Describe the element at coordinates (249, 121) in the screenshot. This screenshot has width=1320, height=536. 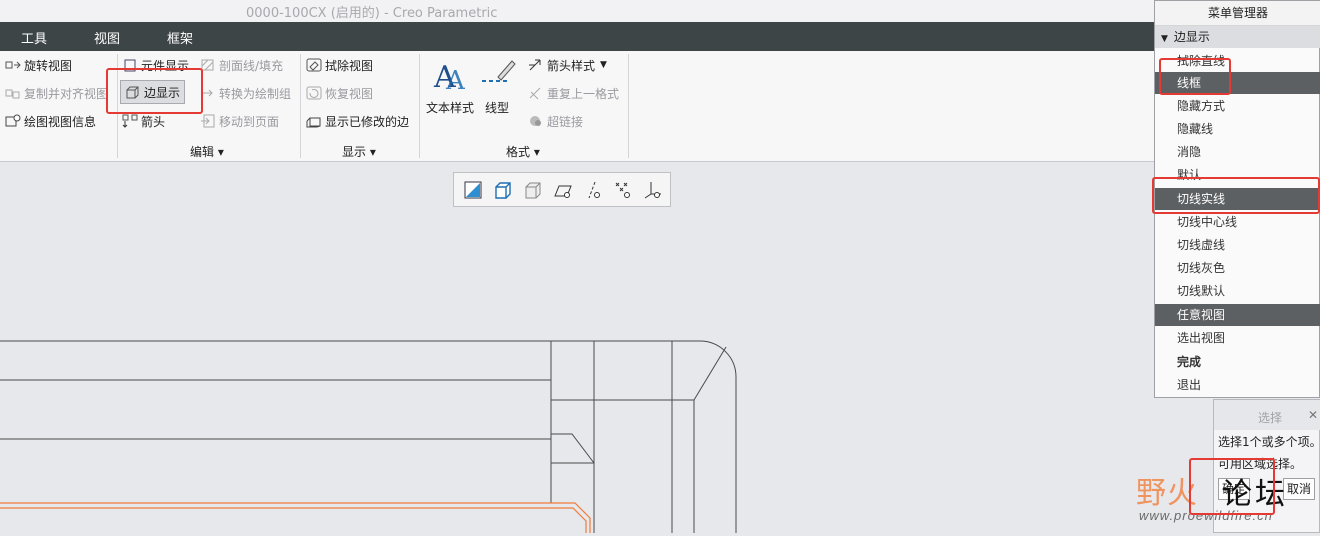
I see `move-to-page-label: 移动到页面` at that location.